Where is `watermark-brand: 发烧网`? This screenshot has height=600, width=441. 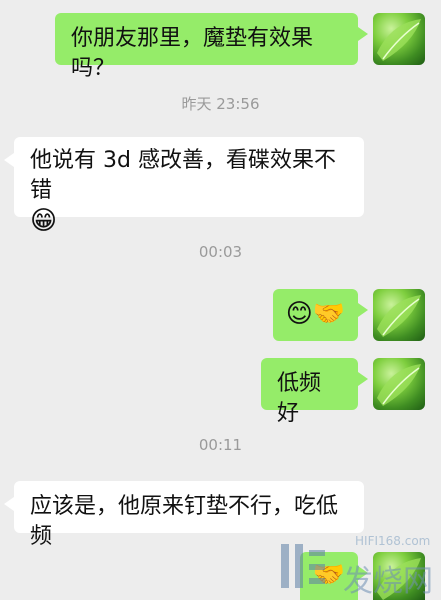 watermark-brand: 发烧网 is located at coordinates (388, 581).